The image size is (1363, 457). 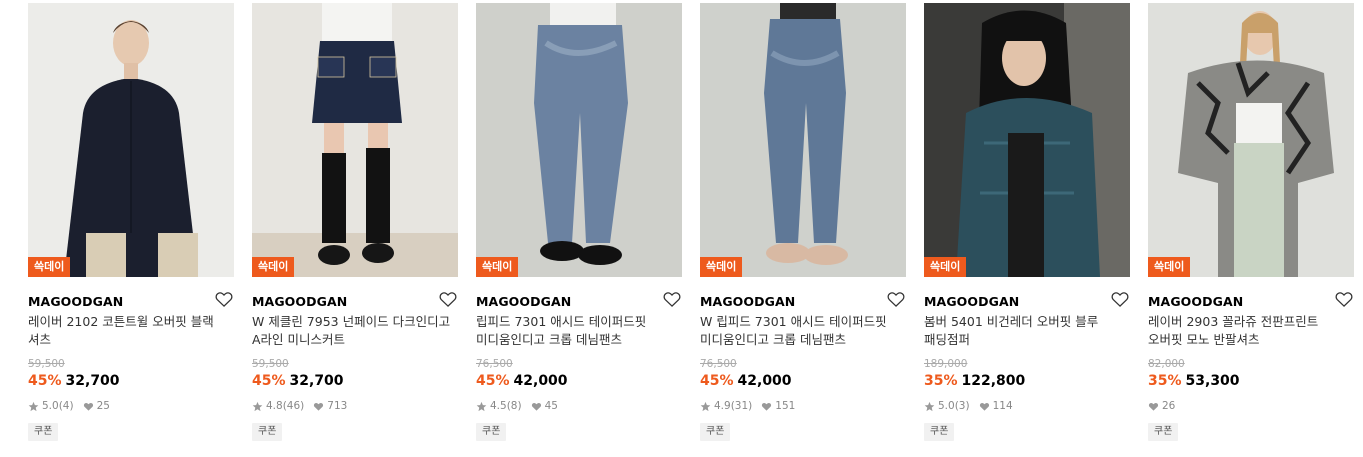 I want to click on likes-count: 114, so click(x=1002, y=406).